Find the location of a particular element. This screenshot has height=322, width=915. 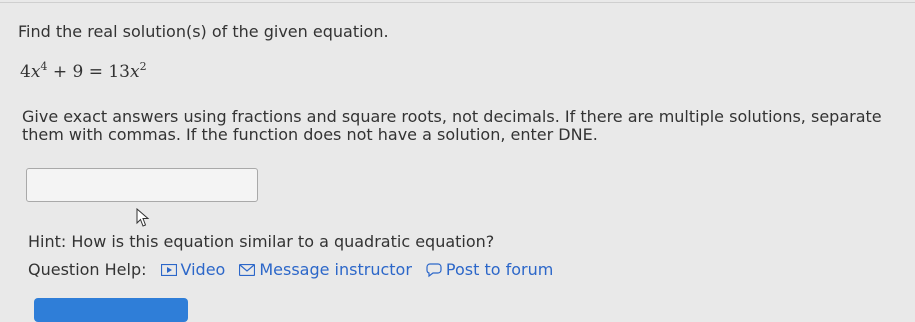

top-divider is located at coordinates (457, 2).